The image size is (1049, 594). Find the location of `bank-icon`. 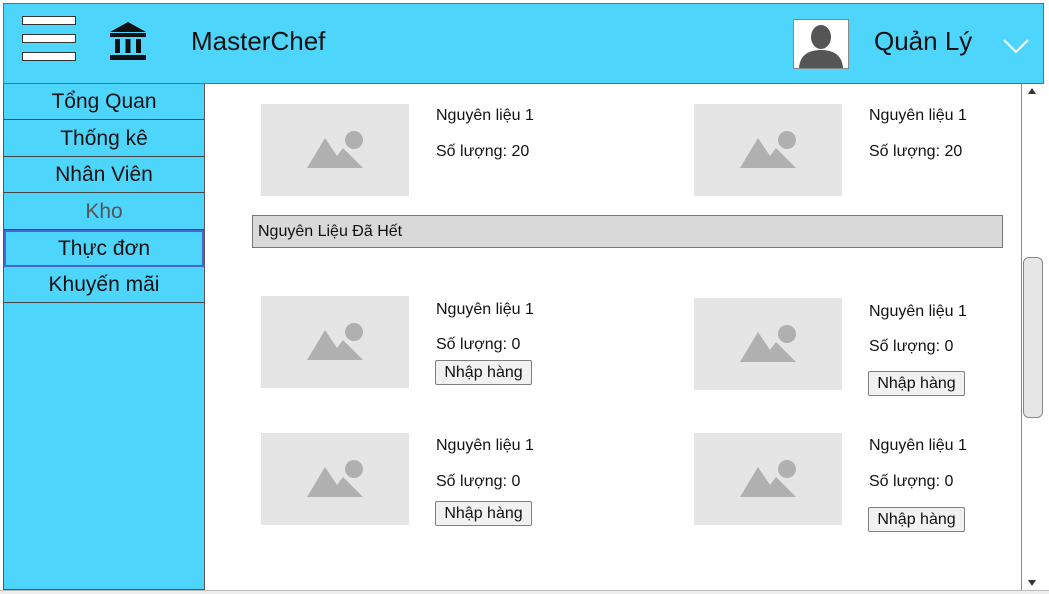

bank-icon is located at coordinates (128, 41).